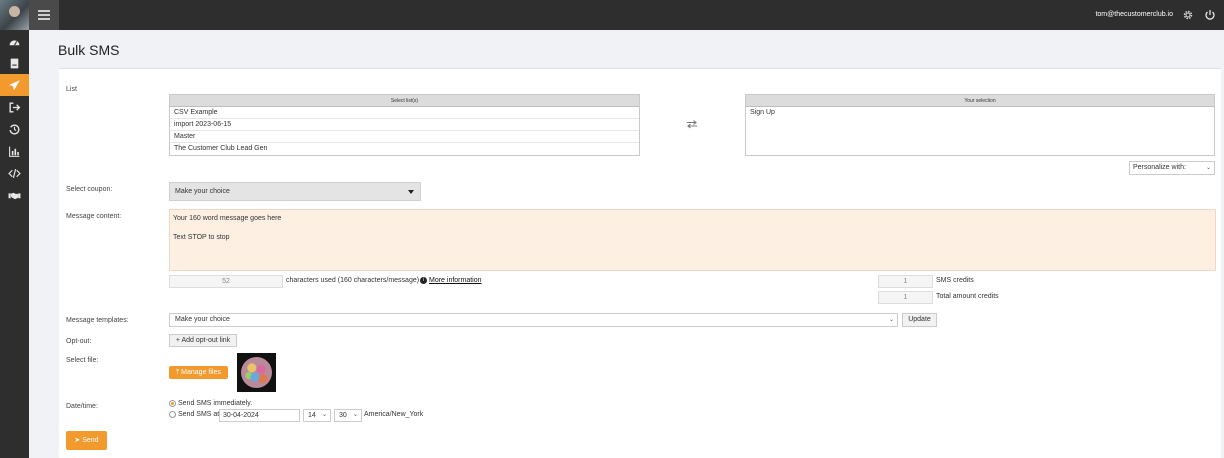 The image size is (1224, 458). What do you see at coordinates (206, 340) in the screenshot?
I see `add-optout-label: Add opt-out link` at bounding box center [206, 340].